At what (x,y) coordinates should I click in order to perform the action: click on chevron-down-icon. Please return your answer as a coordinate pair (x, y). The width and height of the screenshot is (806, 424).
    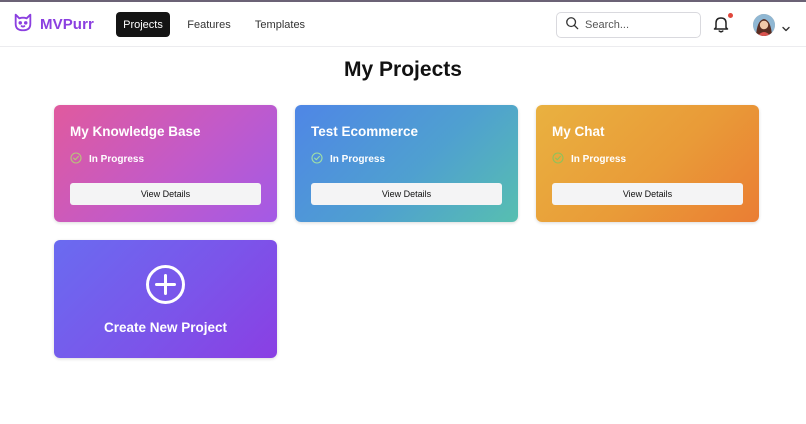
    Looking at the image, I should click on (786, 26).